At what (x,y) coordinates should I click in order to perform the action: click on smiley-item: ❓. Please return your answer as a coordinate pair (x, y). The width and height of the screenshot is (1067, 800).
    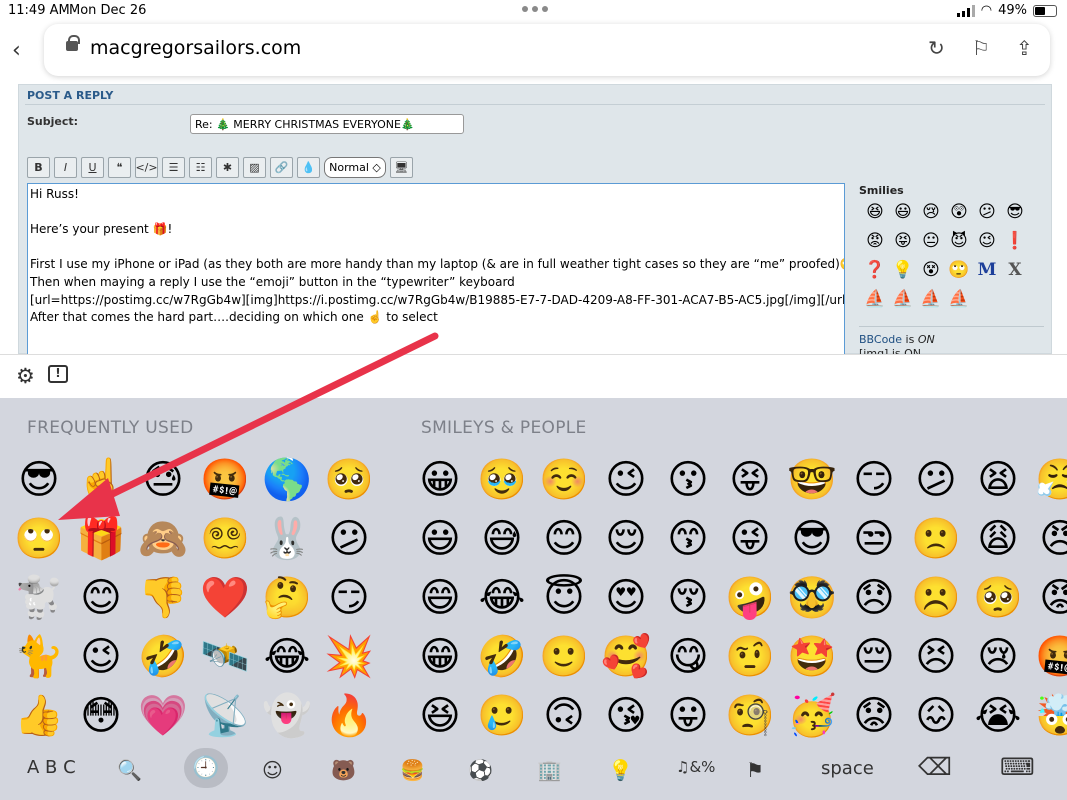
    Looking at the image, I should click on (875, 270).